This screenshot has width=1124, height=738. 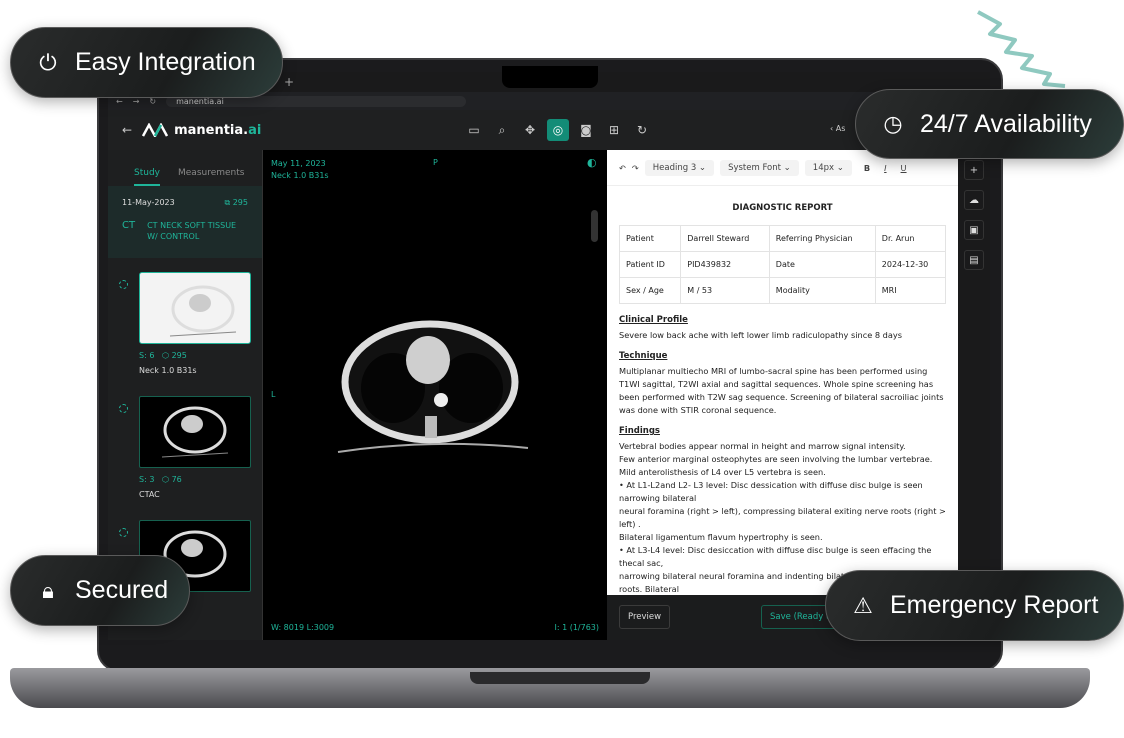 I want to click on table-cell: Patient, so click(x=650, y=238).